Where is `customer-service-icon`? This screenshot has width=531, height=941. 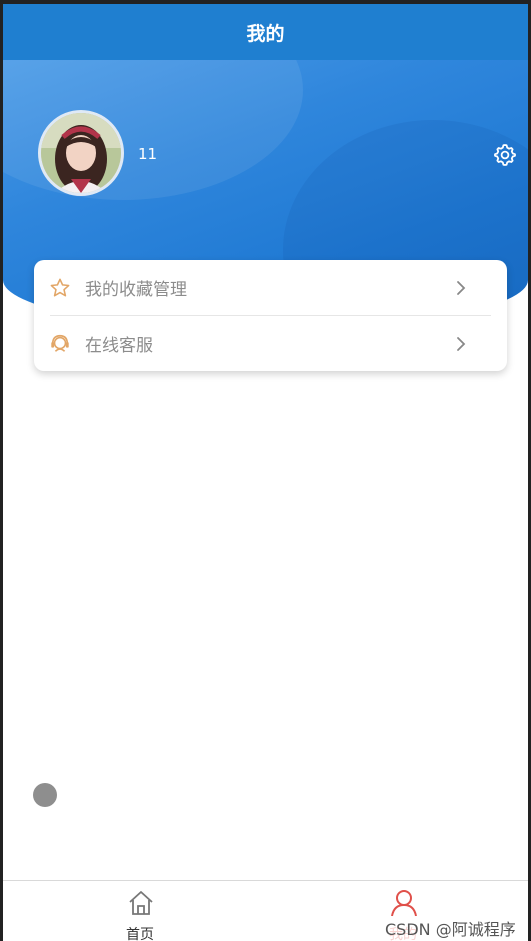
customer-service-icon is located at coordinates (60, 343).